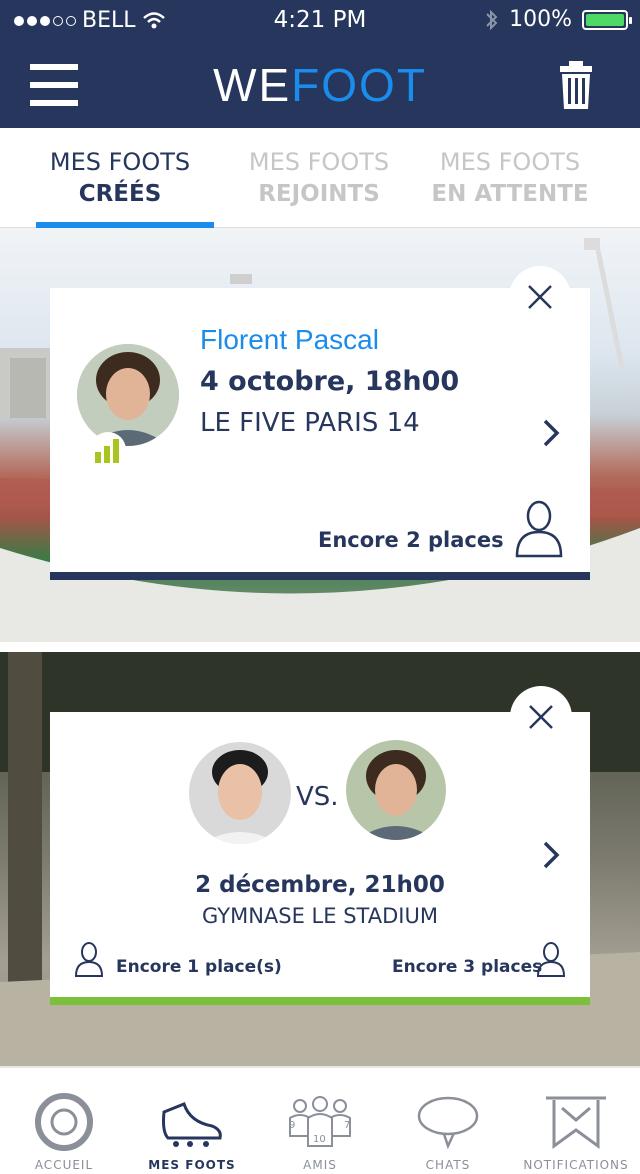 The image size is (640, 1174). I want to click on trash-icon, so click(576, 85).